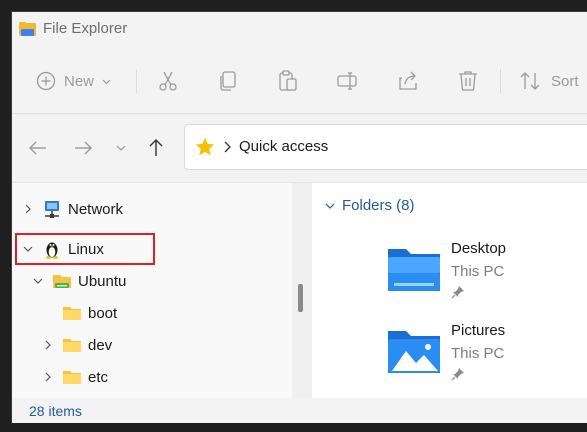 This screenshot has height=432, width=587. What do you see at coordinates (168, 81) in the screenshot?
I see `cut-icon` at bounding box center [168, 81].